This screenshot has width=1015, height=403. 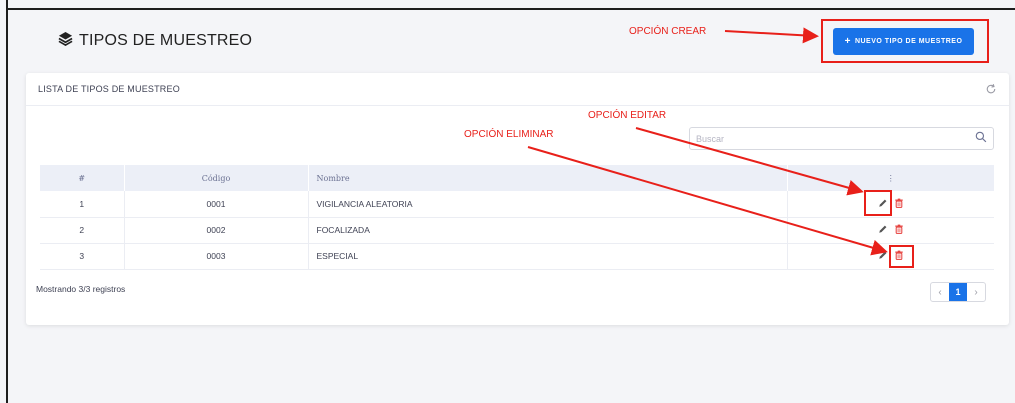 I want to click on cell-code: 0002, so click(x=216, y=230).